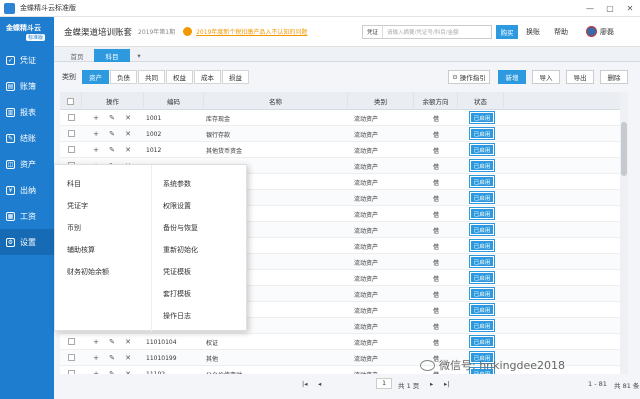 The height and width of the screenshot is (399, 640). What do you see at coordinates (276, 101) in the screenshot?
I see `col-header-name: 名称` at bounding box center [276, 101].